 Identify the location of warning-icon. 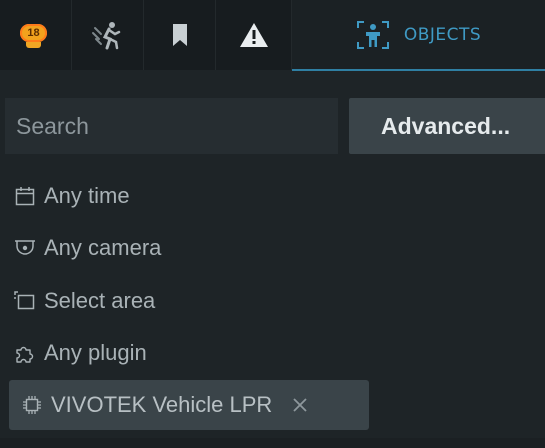
(254, 35).